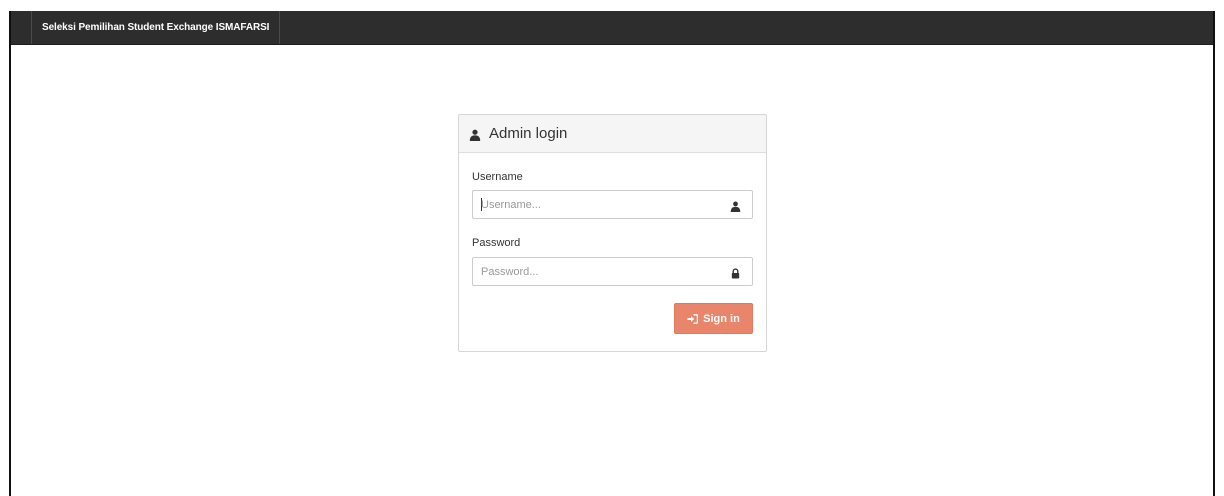 The width and height of the screenshot is (1224, 496). What do you see at coordinates (735, 272) in the screenshot?
I see `lock-icon` at bounding box center [735, 272].